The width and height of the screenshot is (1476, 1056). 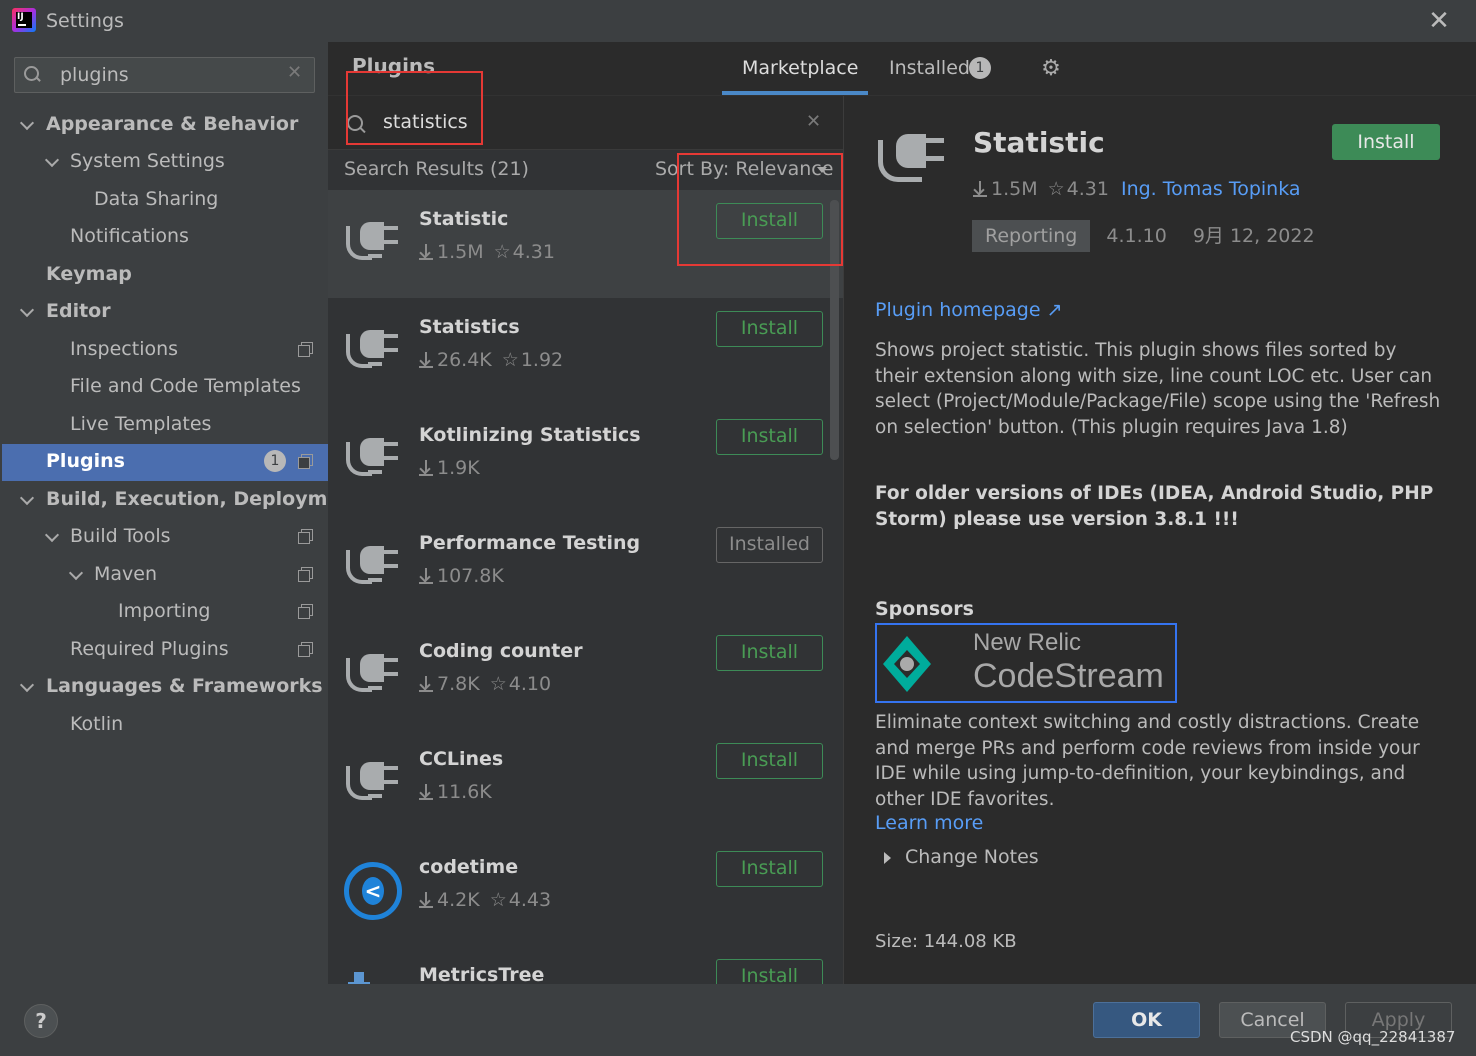 I want to click on search-icon, so click(x=357, y=125).